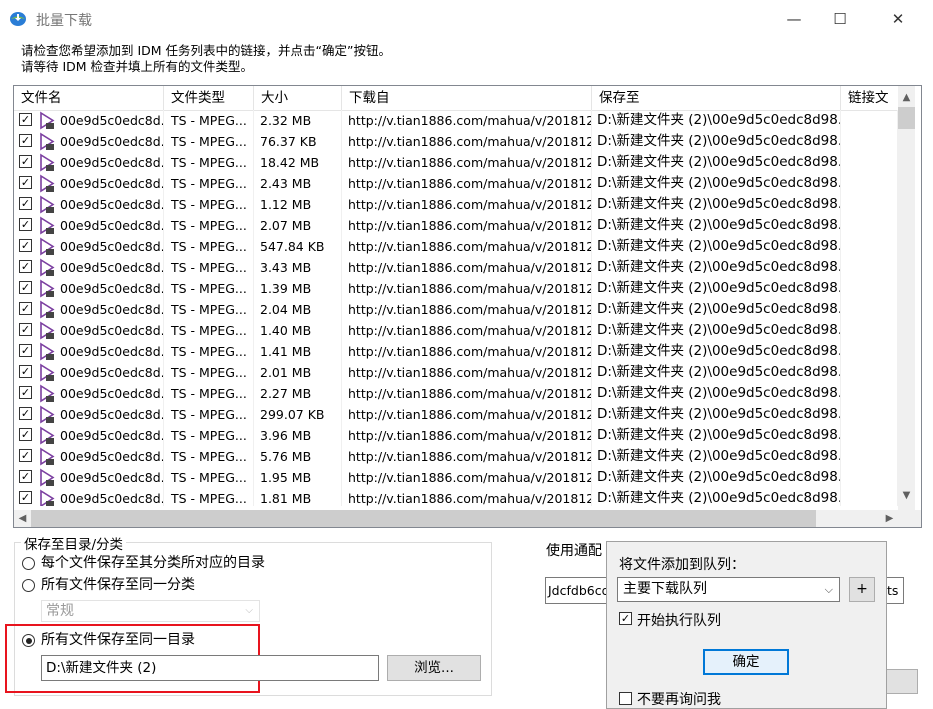 The image size is (933, 709). Describe the element at coordinates (906, 118) in the screenshot. I see `vertical-scroll-thumb` at that location.